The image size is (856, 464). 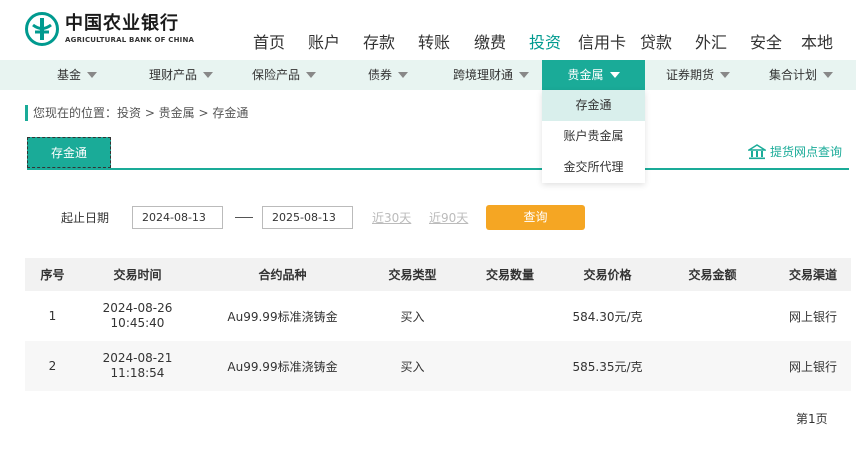 What do you see at coordinates (607, 366) in the screenshot?
I see `cell-price: 585.35元/克` at bounding box center [607, 366].